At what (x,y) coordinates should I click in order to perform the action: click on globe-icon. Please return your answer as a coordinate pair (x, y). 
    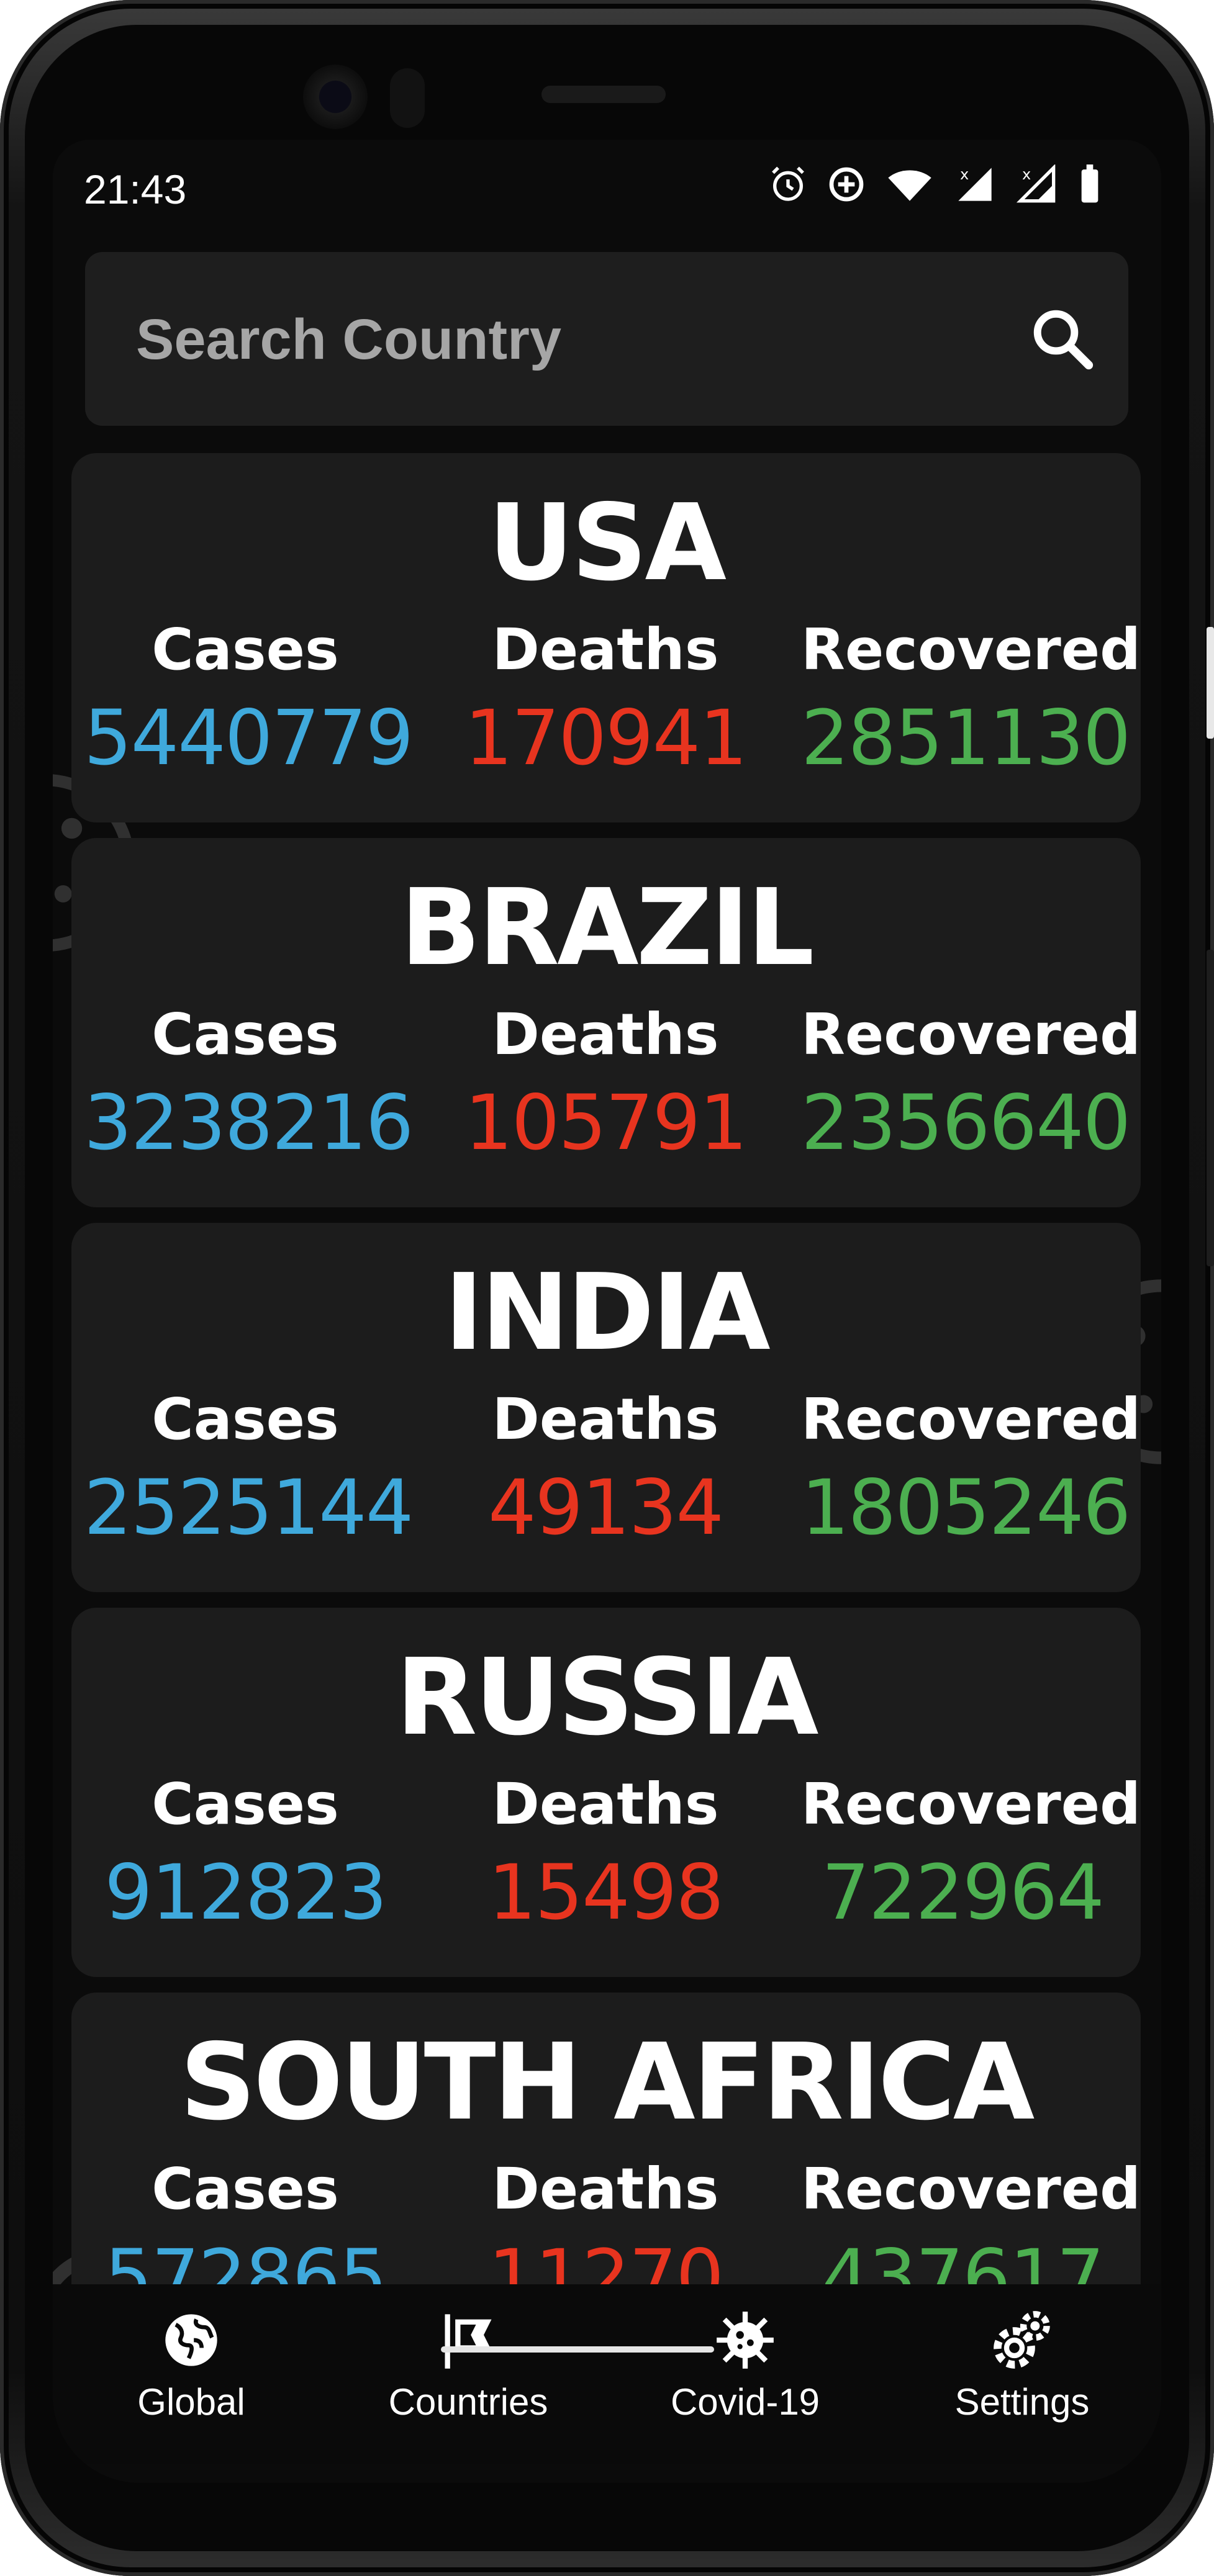
    Looking at the image, I should click on (191, 2340).